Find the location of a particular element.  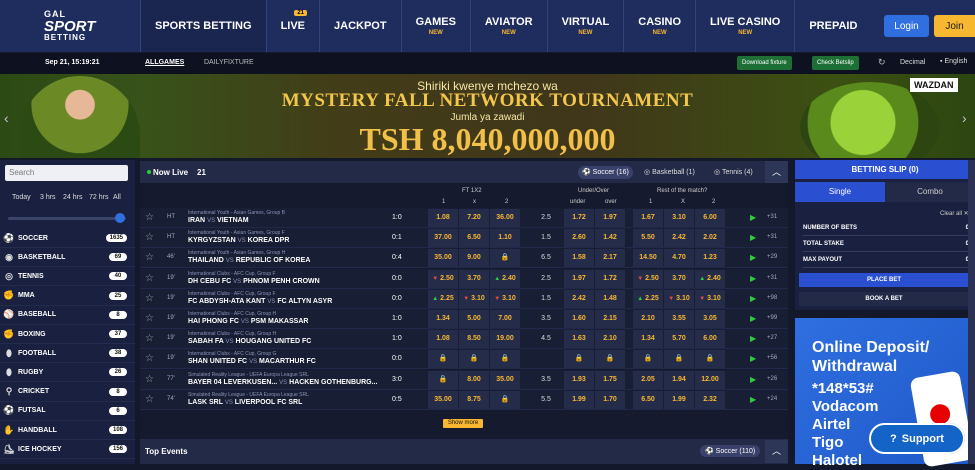

odds-button: 1.67 is located at coordinates (648, 218).